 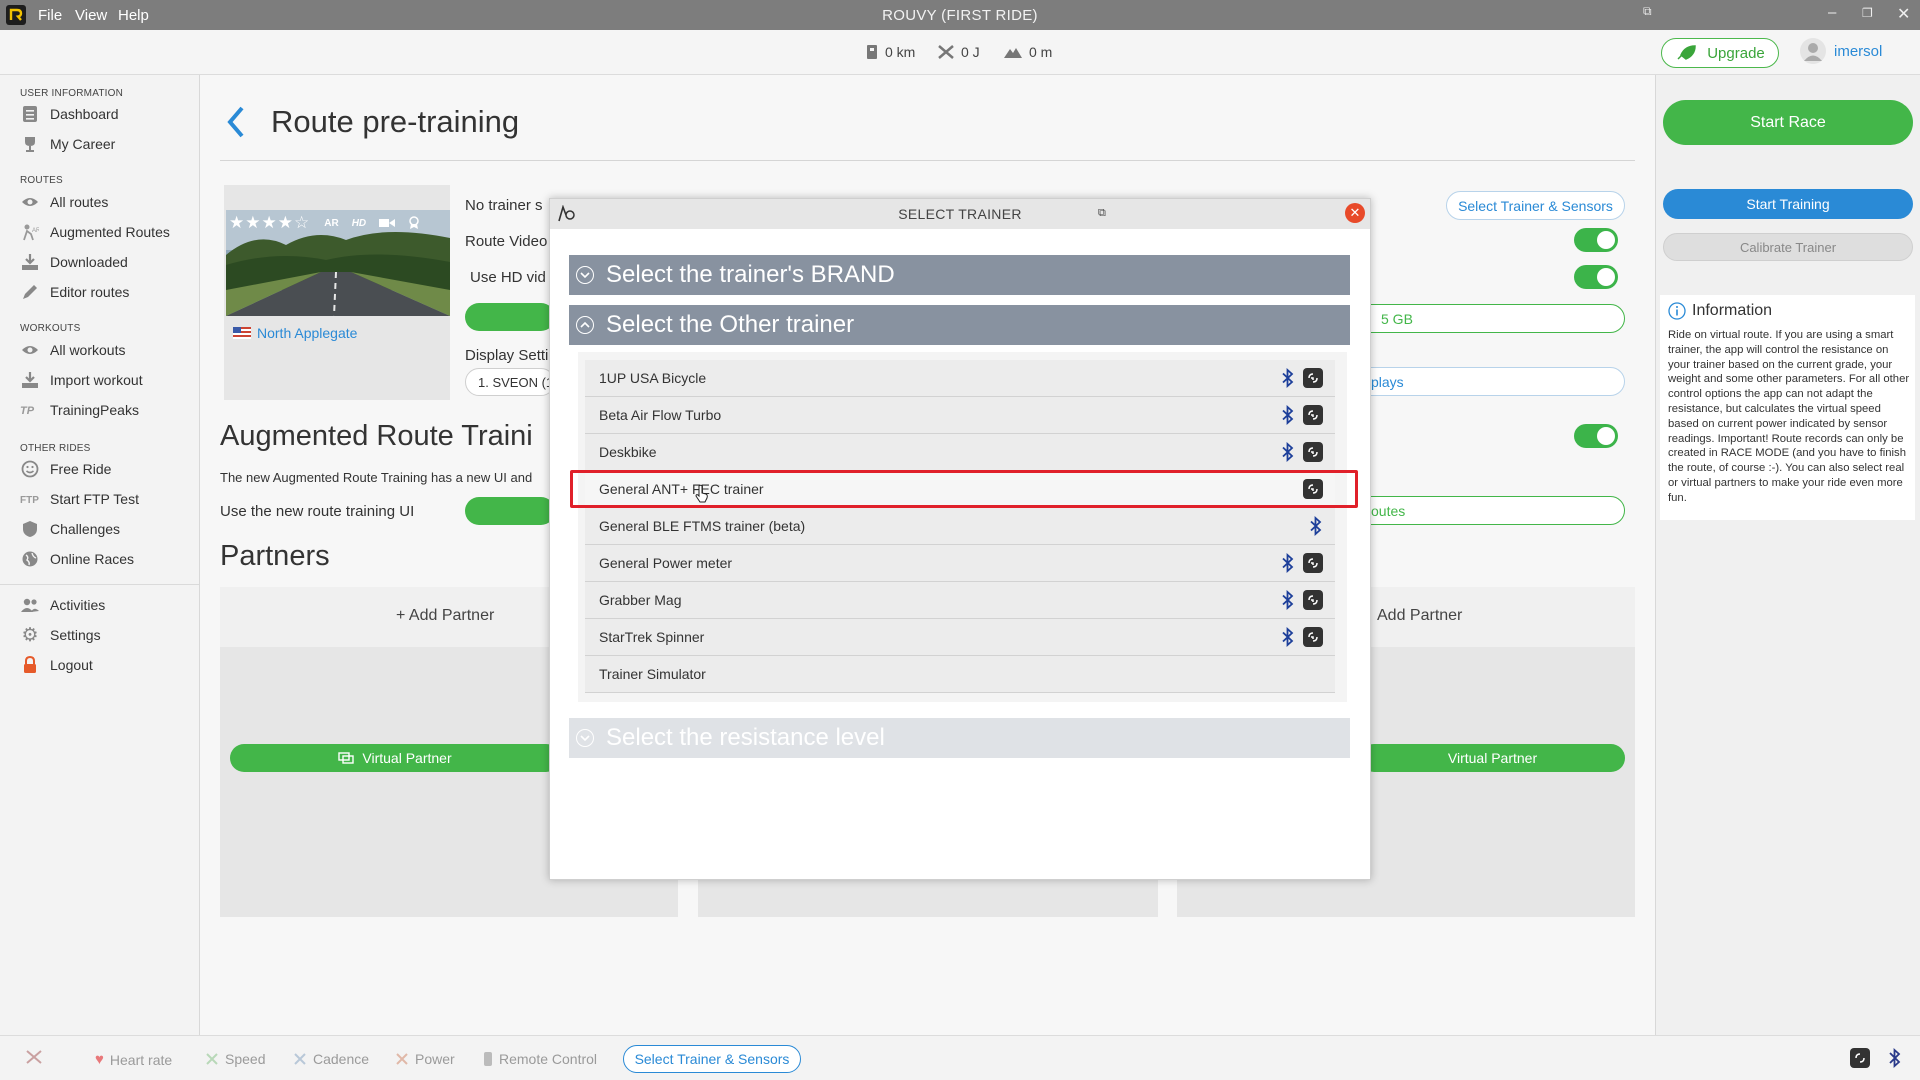 What do you see at coordinates (56, 665) in the screenshot?
I see `sidebar-item-logout: Logout` at bounding box center [56, 665].